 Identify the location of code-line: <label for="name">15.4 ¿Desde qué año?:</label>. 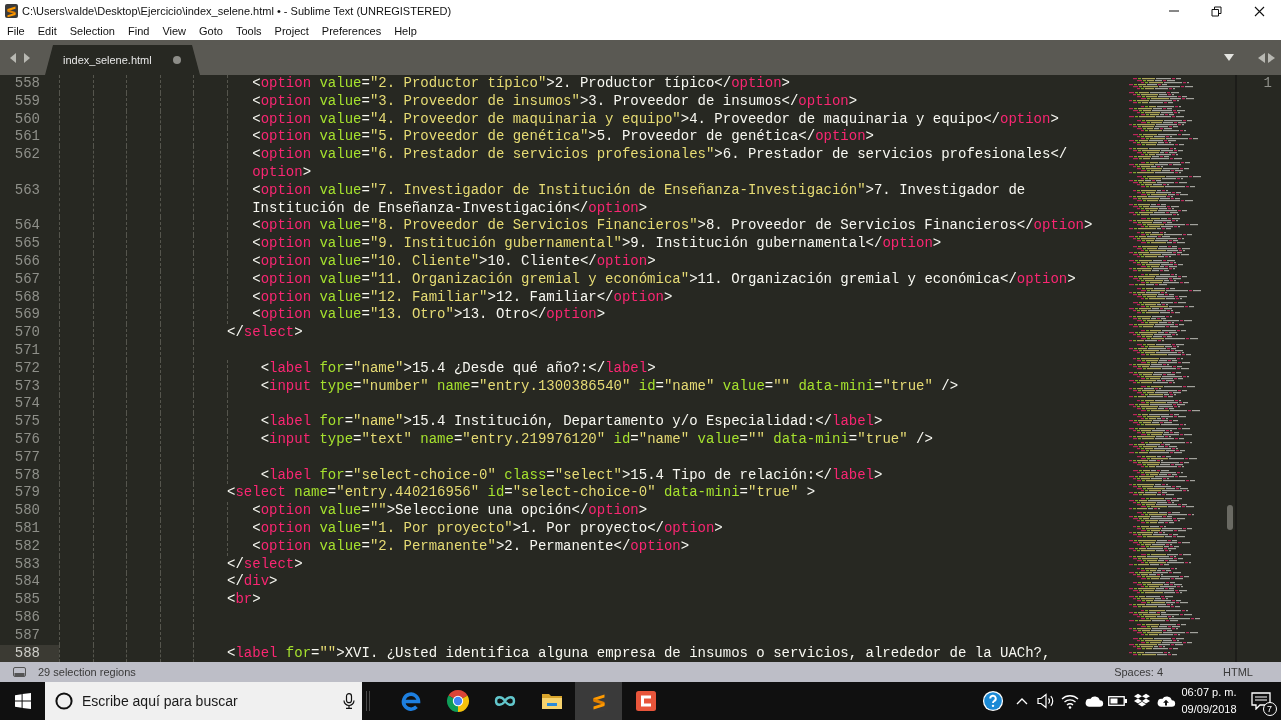
(458, 368).